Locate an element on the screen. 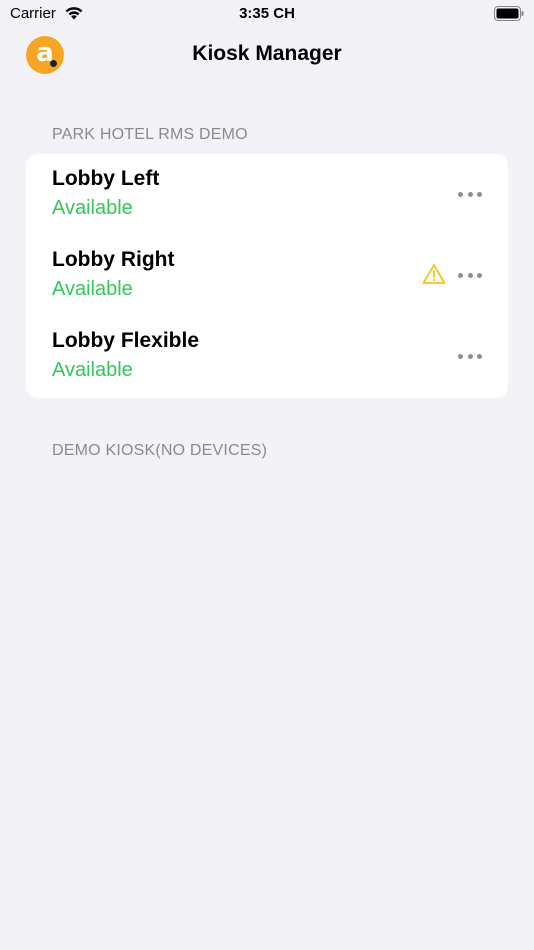 This screenshot has width=534, height=950. status-time: 3:35 CH is located at coordinates (267, 13).